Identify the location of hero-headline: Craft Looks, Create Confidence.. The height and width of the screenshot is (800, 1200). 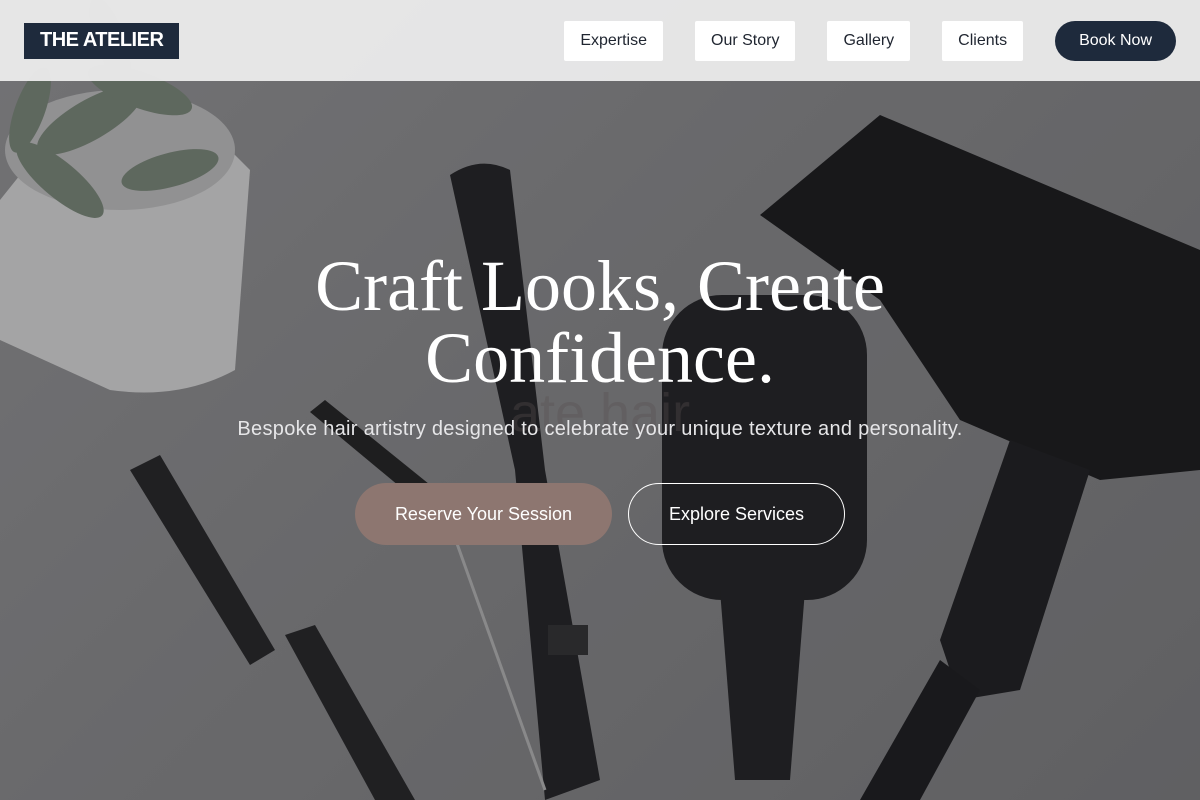
(600, 322).